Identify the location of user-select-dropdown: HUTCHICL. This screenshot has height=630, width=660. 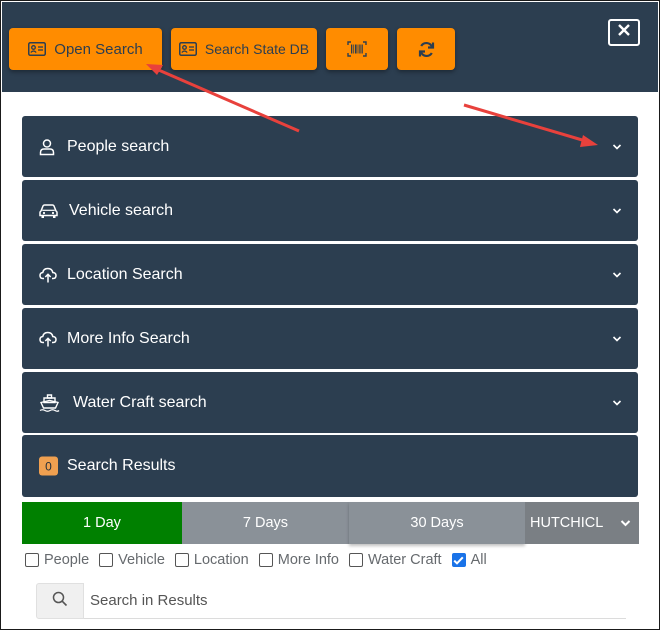
(582, 523).